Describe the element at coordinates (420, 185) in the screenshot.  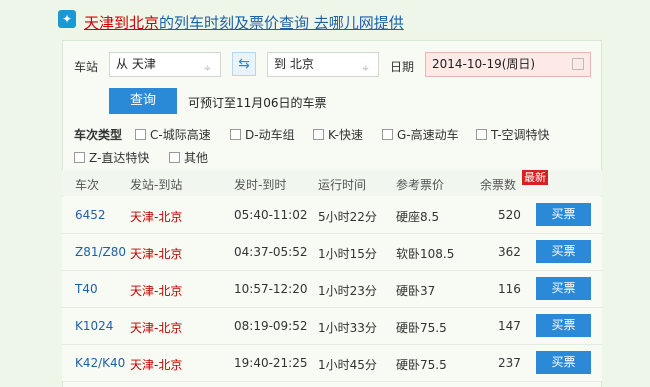
I see `col-price: 参考票价` at that location.